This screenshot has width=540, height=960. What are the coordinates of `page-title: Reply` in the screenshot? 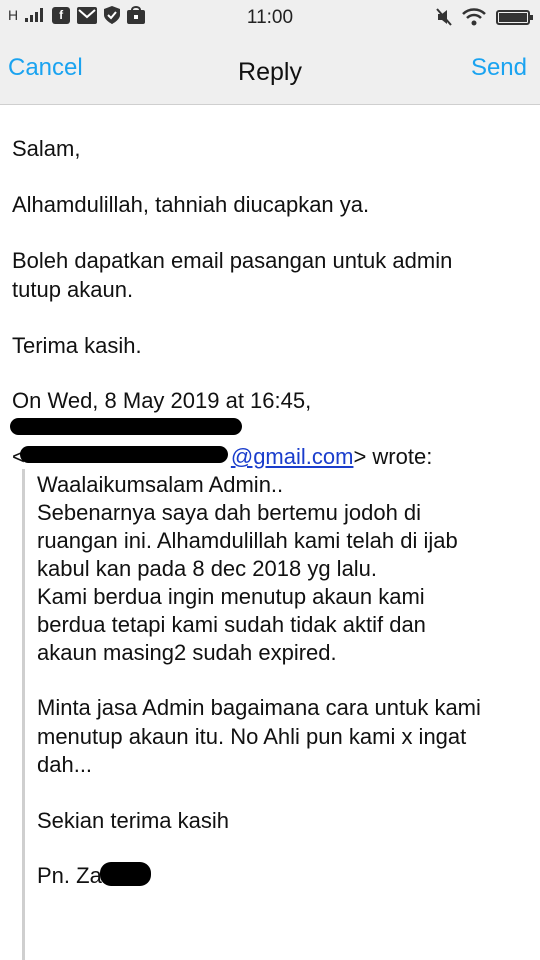 It's located at (270, 72).